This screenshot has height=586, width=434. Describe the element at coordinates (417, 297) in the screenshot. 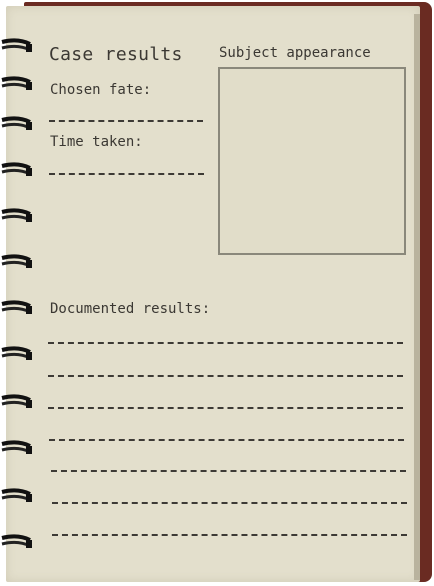

I see `page-edge` at that location.